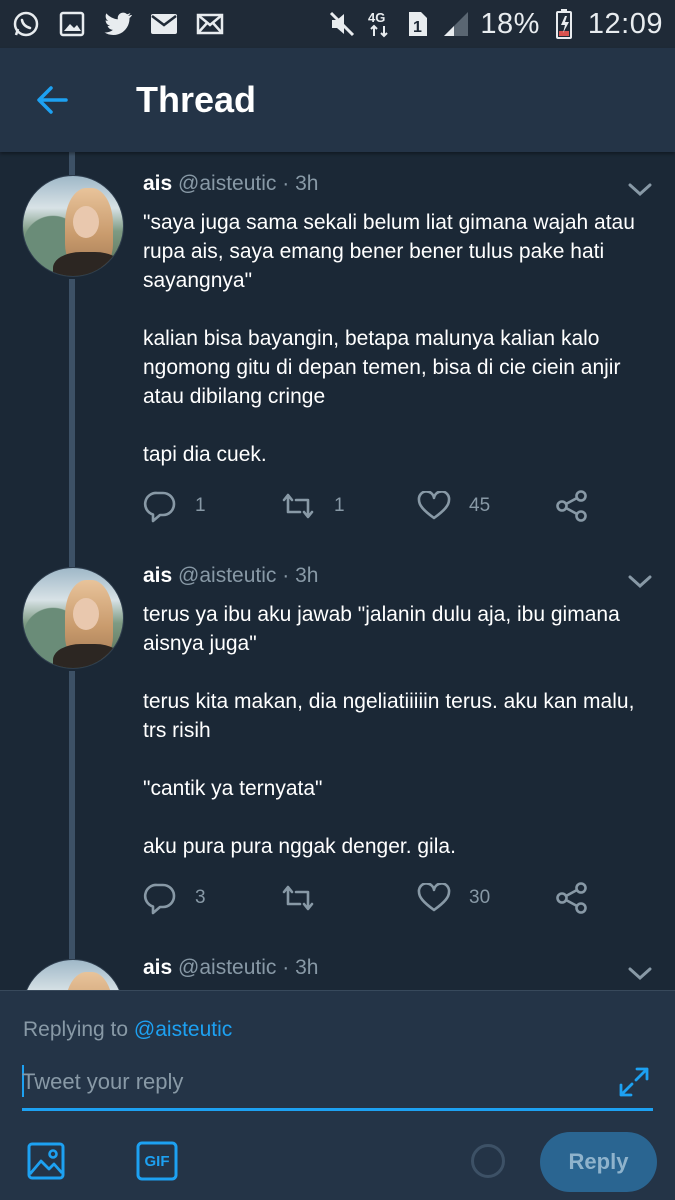 The height and width of the screenshot is (1200, 675). What do you see at coordinates (312, 1082) in the screenshot?
I see `reply-input: Tweet your reply` at bounding box center [312, 1082].